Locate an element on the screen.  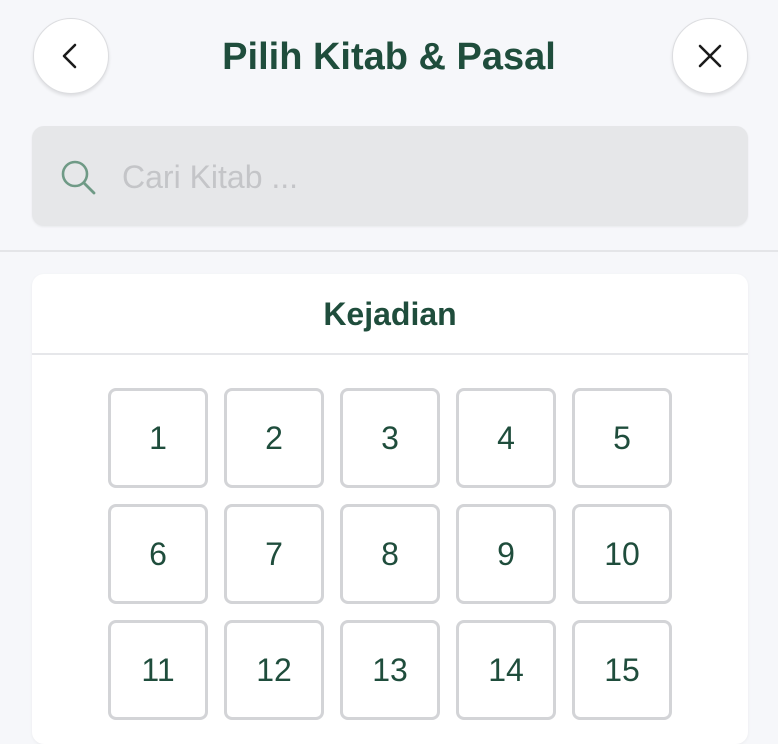
header-divider is located at coordinates (389, 251).